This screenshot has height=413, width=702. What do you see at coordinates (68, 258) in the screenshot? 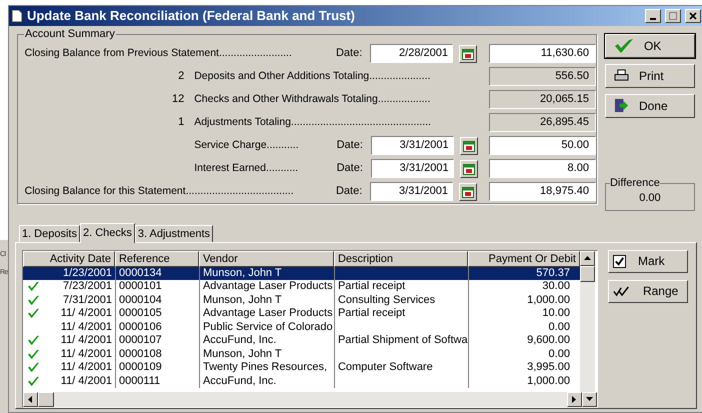
I see `column-header: Activity Date` at bounding box center [68, 258].